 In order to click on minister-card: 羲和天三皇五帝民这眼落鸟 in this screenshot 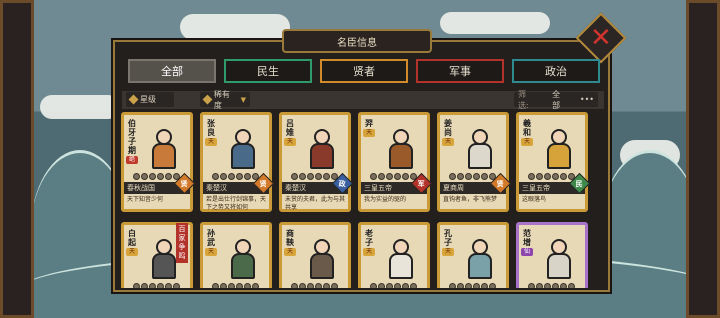, I will do `click(553, 162)`.